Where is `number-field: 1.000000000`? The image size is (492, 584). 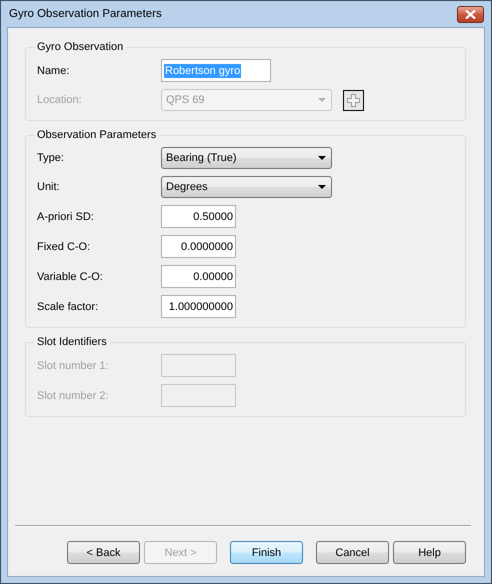 number-field: 1.000000000 is located at coordinates (198, 306).